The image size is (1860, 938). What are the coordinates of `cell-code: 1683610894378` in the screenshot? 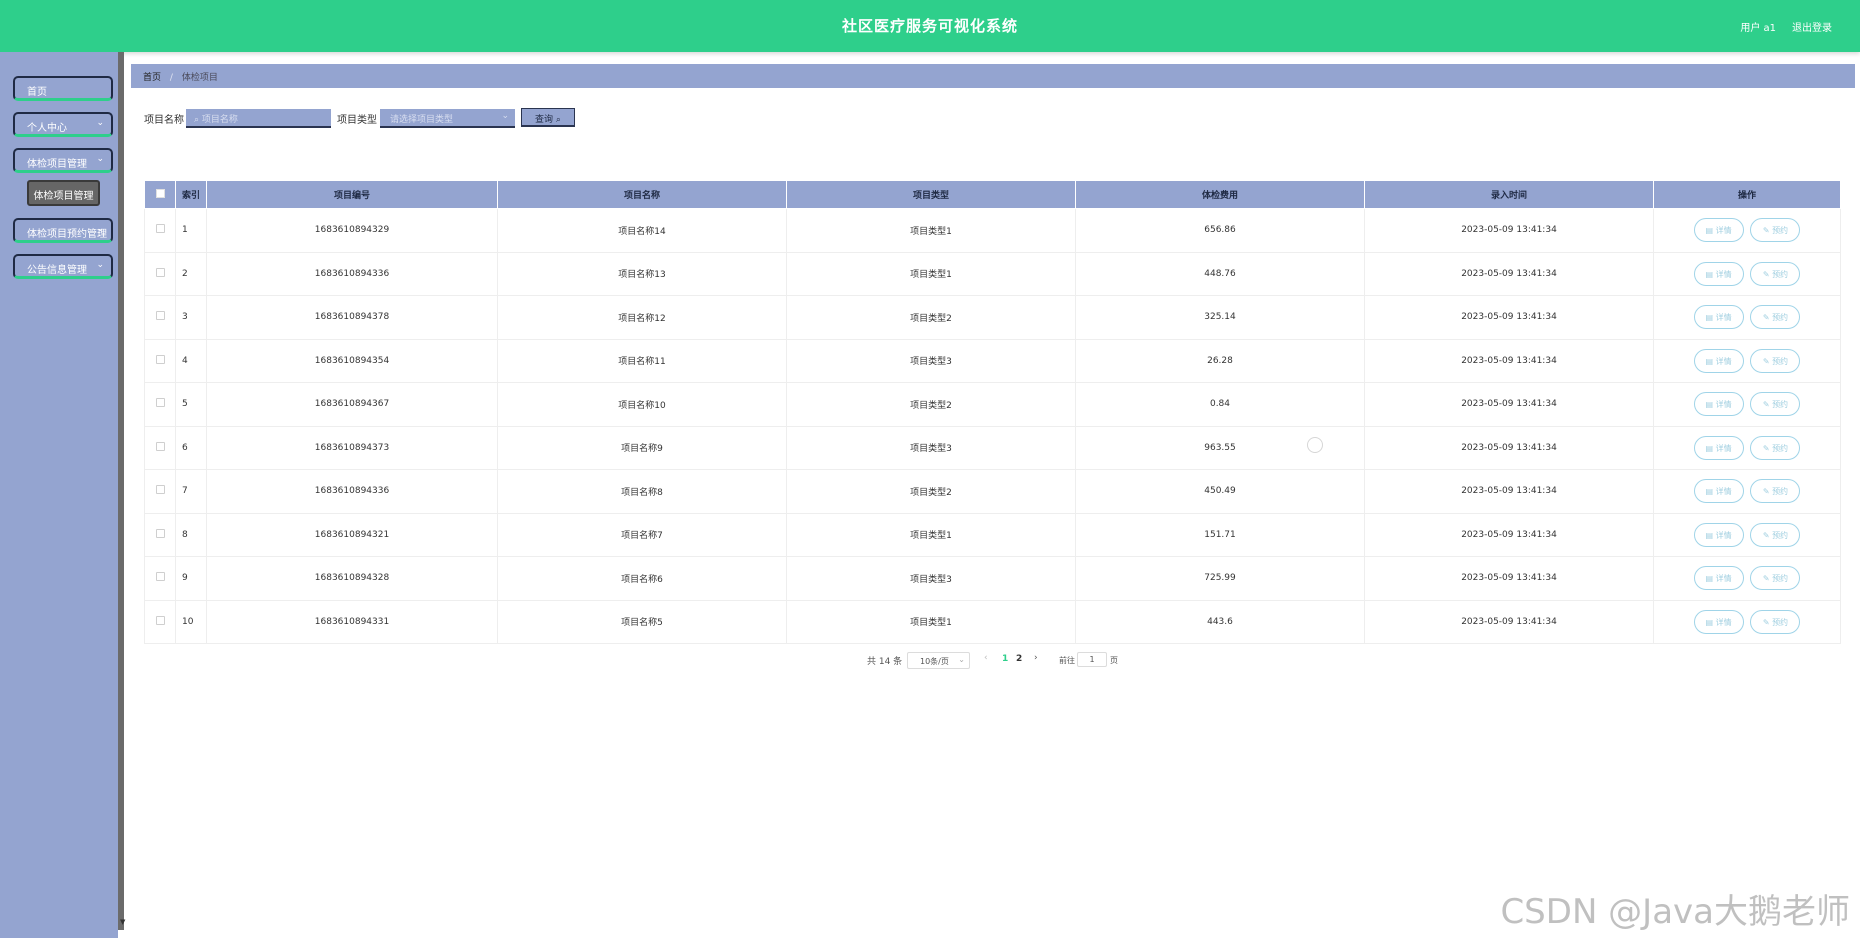 It's located at (352, 317).